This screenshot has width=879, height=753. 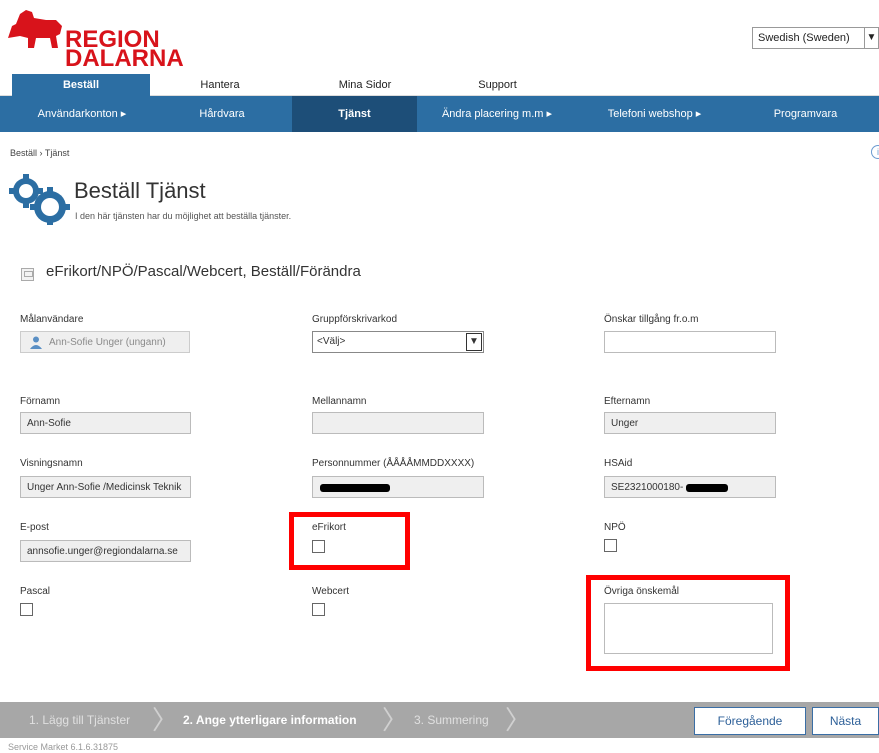 What do you see at coordinates (222, 114) in the screenshot?
I see `subnav-hardvara: Hårdvara` at bounding box center [222, 114].